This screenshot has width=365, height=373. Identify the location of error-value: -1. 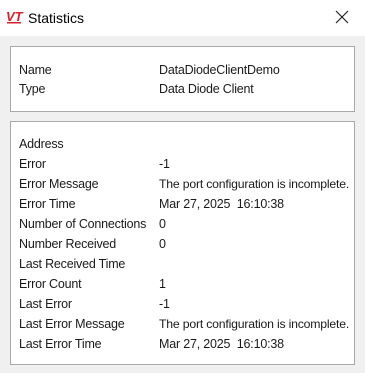
(164, 164).